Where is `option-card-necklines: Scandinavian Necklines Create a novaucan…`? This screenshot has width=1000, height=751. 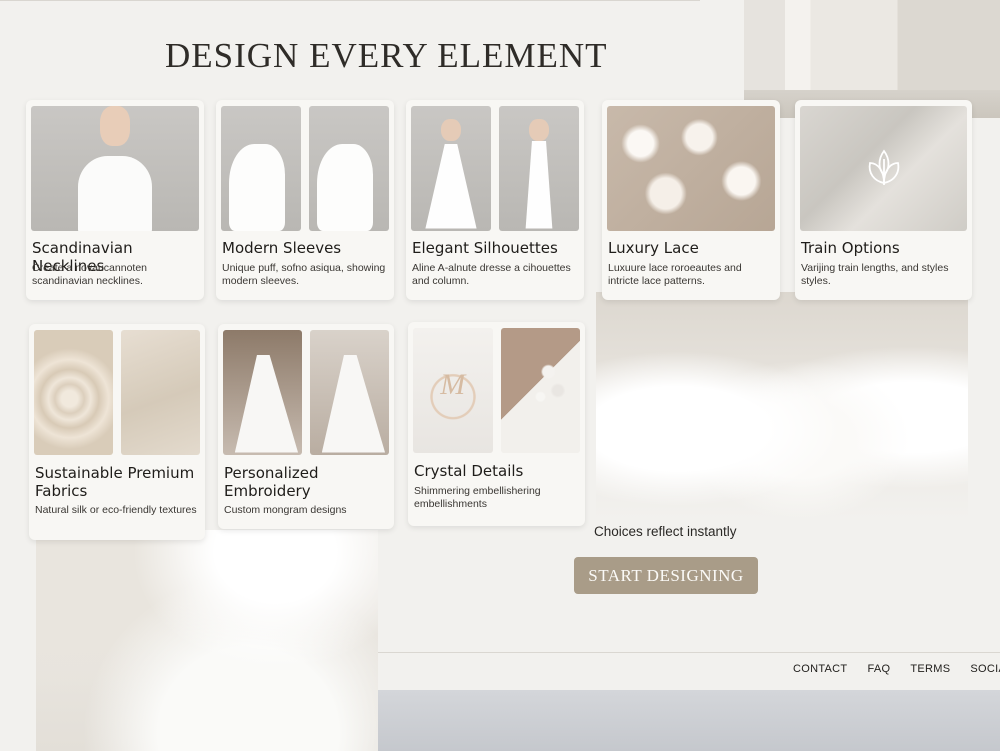 option-card-necklines: Scandinavian Necklines Create a novaucan… is located at coordinates (115, 200).